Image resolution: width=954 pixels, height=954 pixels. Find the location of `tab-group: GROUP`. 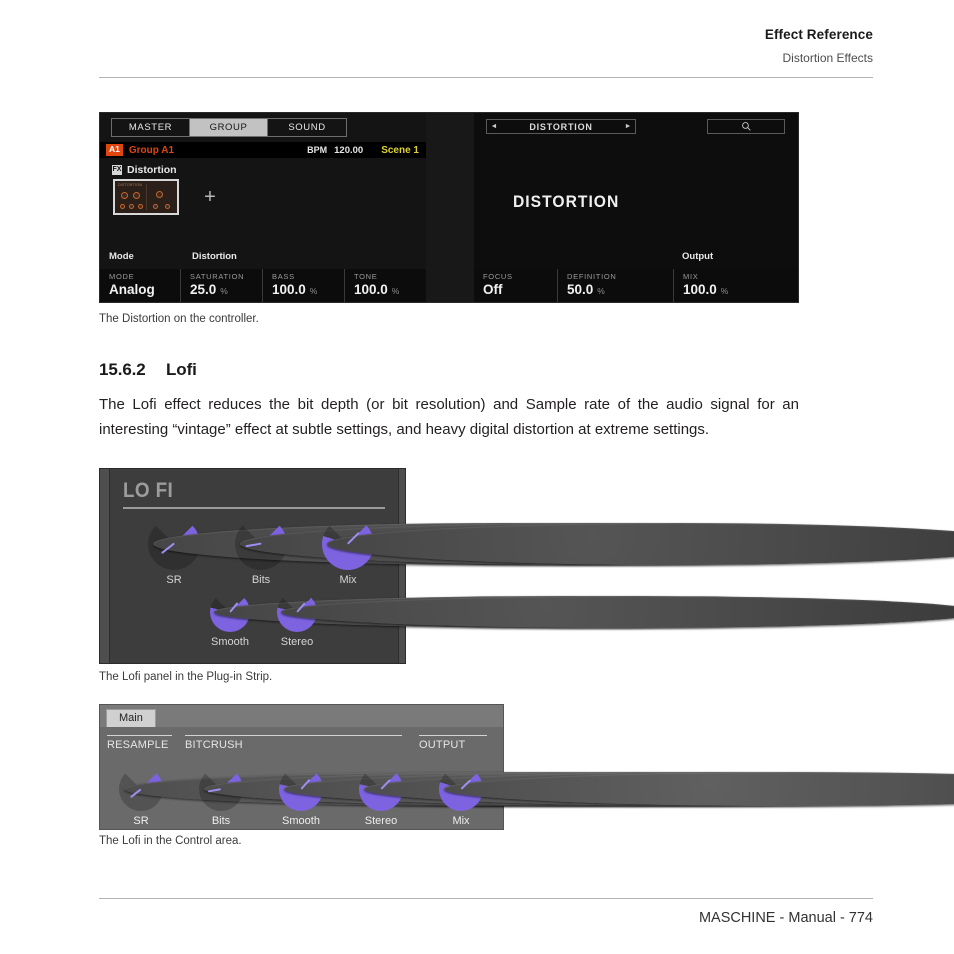

tab-group: GROUP is located at coordinates (229, 127).